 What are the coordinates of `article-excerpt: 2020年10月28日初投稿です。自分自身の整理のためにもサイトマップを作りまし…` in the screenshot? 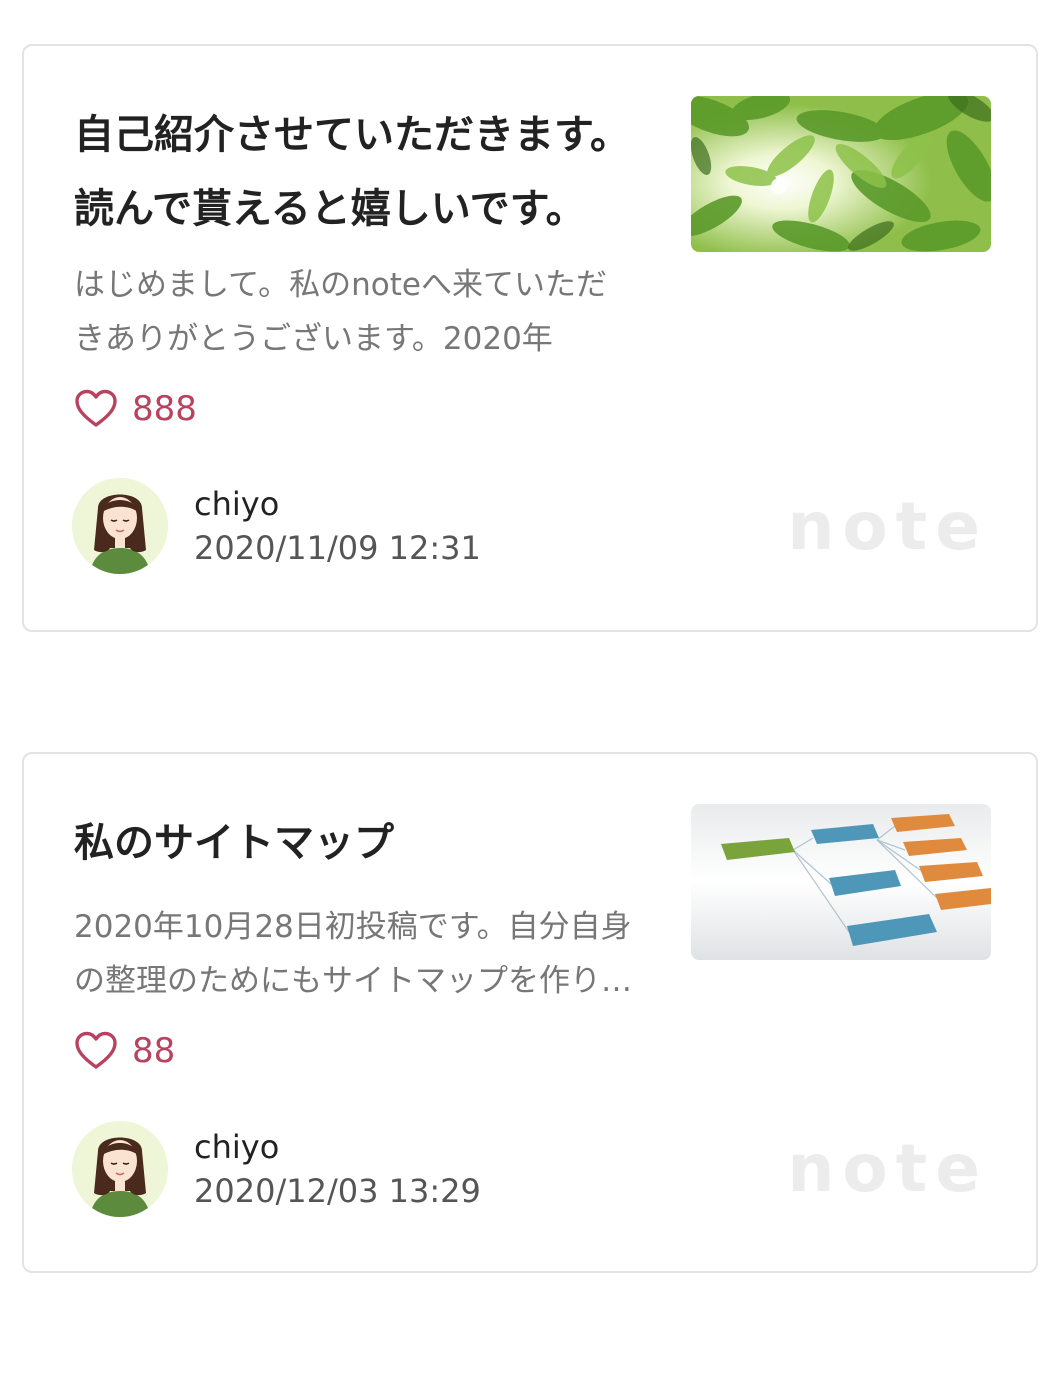 It's located at (353, 954).